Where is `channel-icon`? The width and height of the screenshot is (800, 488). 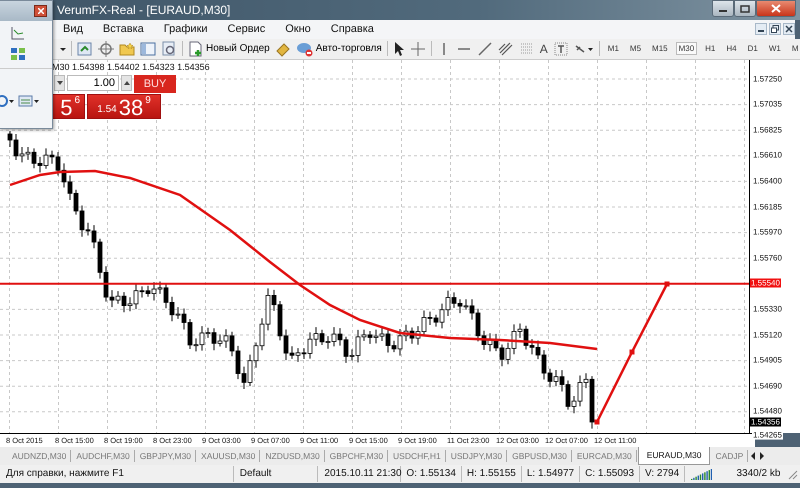
channel-icon is located at coordinates (506, 48).